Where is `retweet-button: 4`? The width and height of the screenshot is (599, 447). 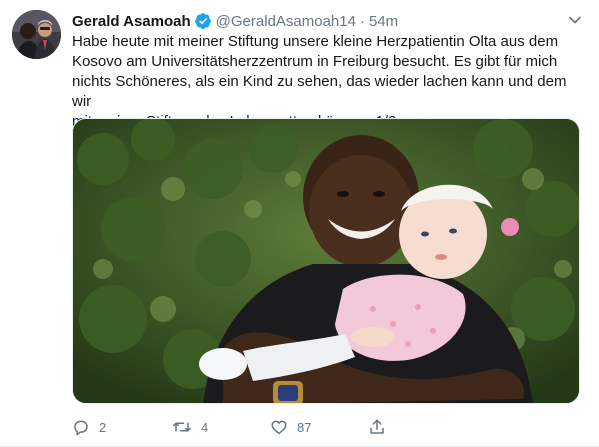 retweet-button: 4 is located at coordinates (190, 427).